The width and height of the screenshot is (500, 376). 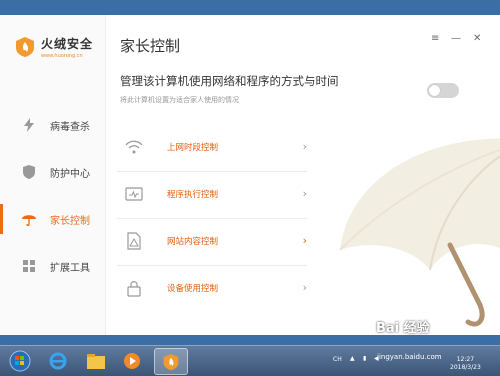 I want to click on internet-explorer-icon, so click(x=58, y=360).